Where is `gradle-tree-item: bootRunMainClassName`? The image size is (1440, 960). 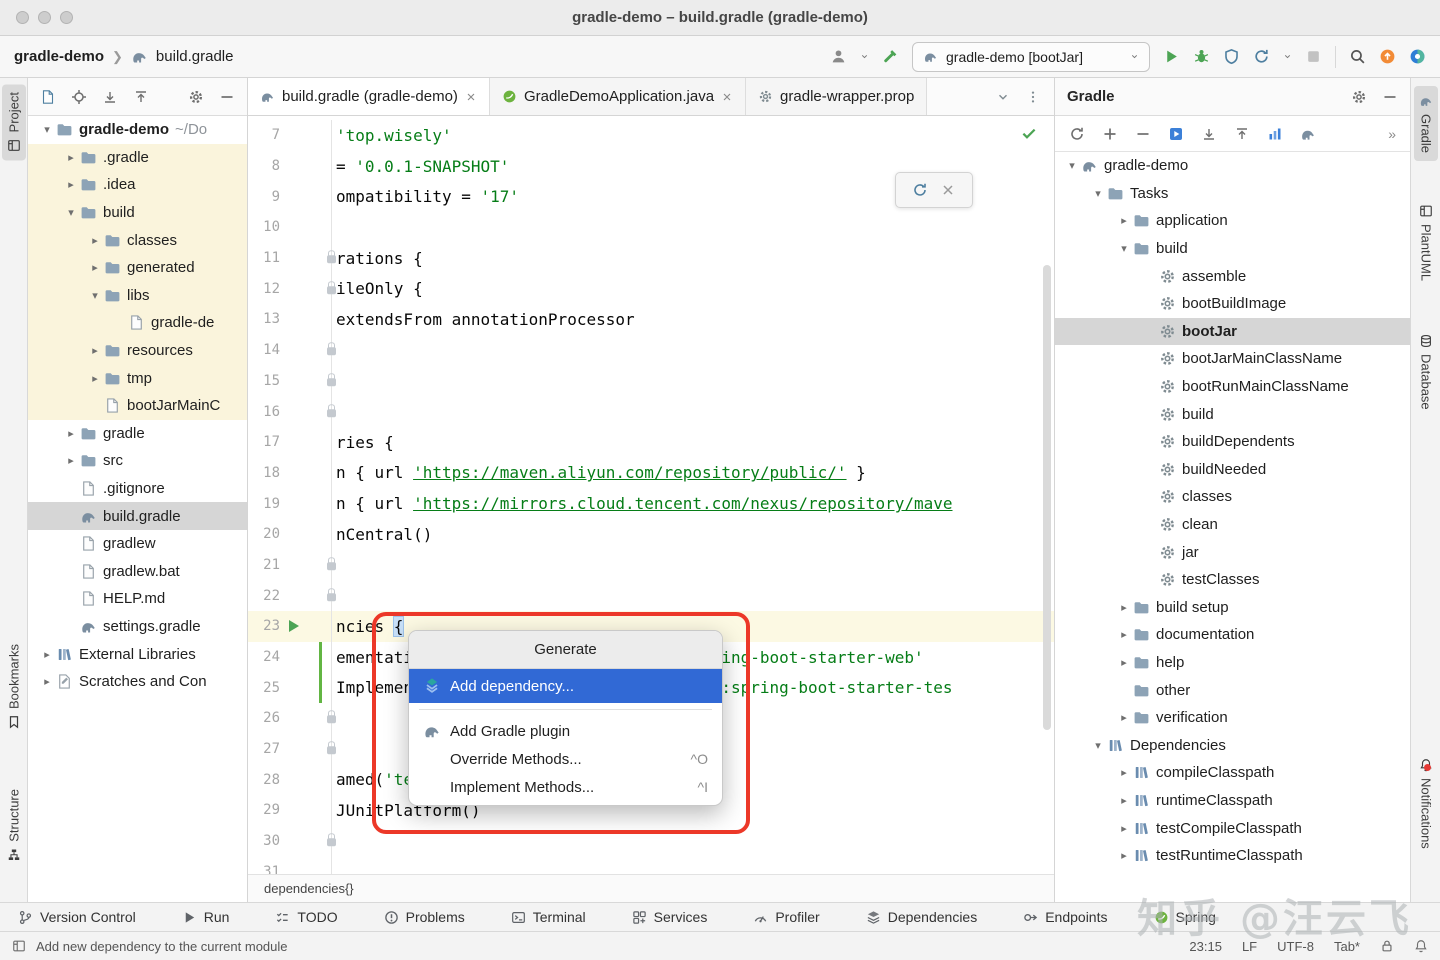 gradle-tree-item: bootRunMainClassName is located at coordinates (1232, 387).